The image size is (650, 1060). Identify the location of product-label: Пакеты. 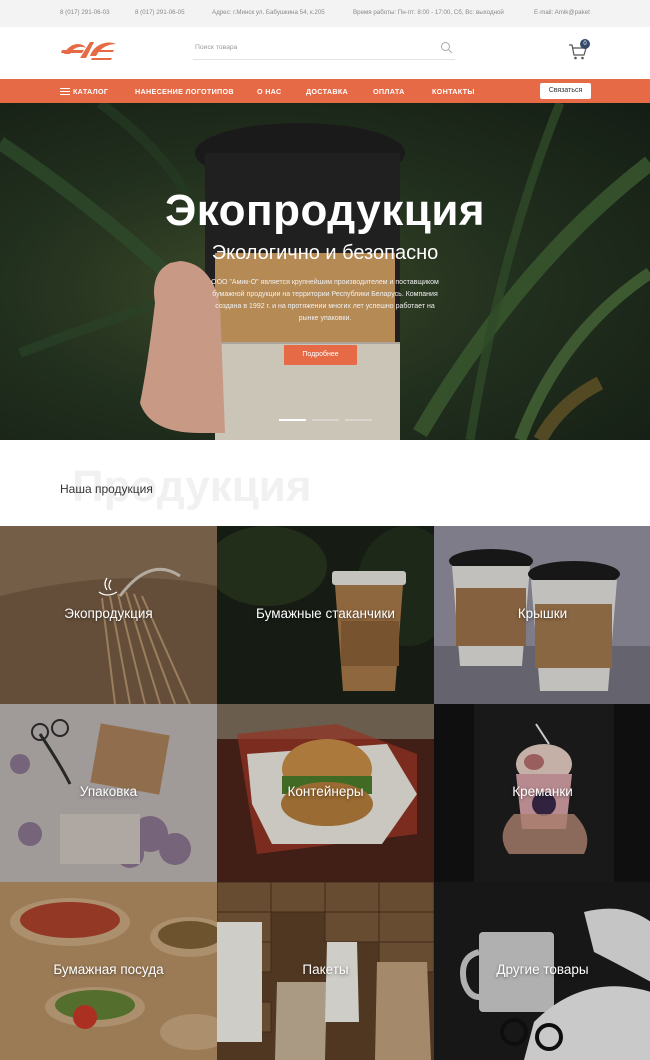
(325, 969).